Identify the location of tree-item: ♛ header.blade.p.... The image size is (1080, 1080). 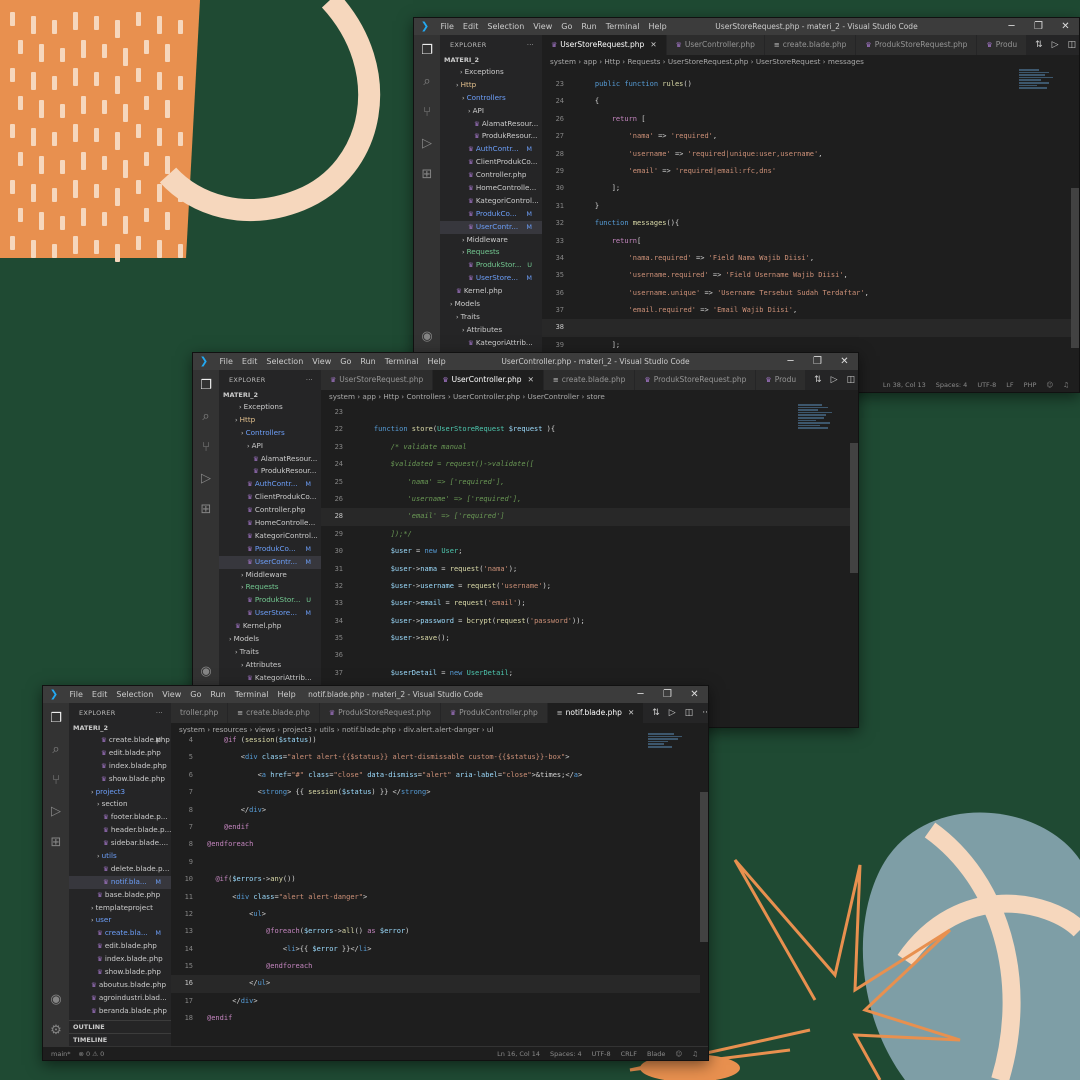
(120, 830).